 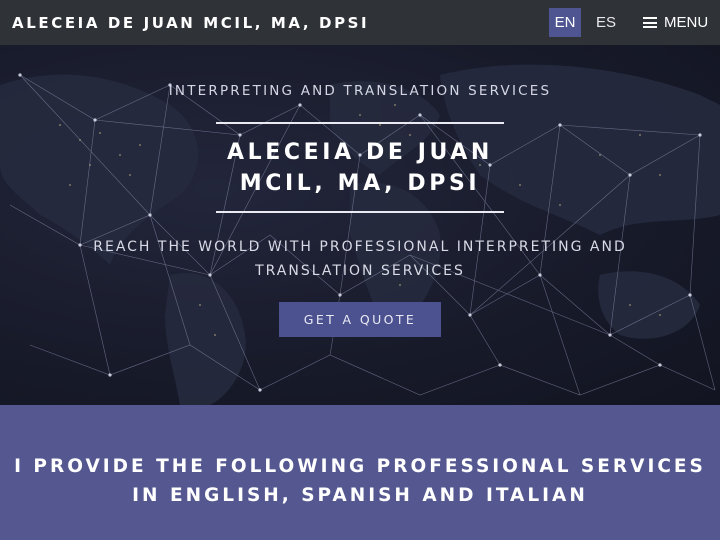 What do you see at coordinates (360, 271) in the screenshot?
I see `hero-tagline-line-2: TRANSLATION SERVICES` at bounding box center [360, 271].